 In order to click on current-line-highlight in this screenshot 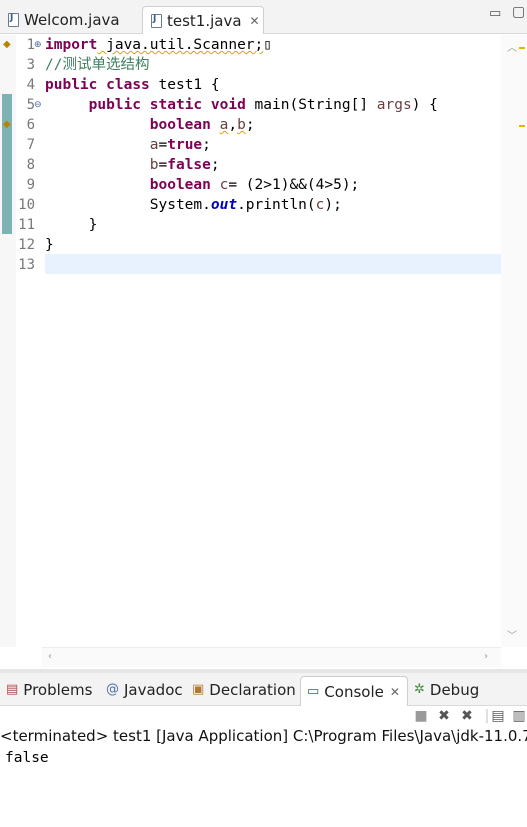, I will do `click(273, 264)`.